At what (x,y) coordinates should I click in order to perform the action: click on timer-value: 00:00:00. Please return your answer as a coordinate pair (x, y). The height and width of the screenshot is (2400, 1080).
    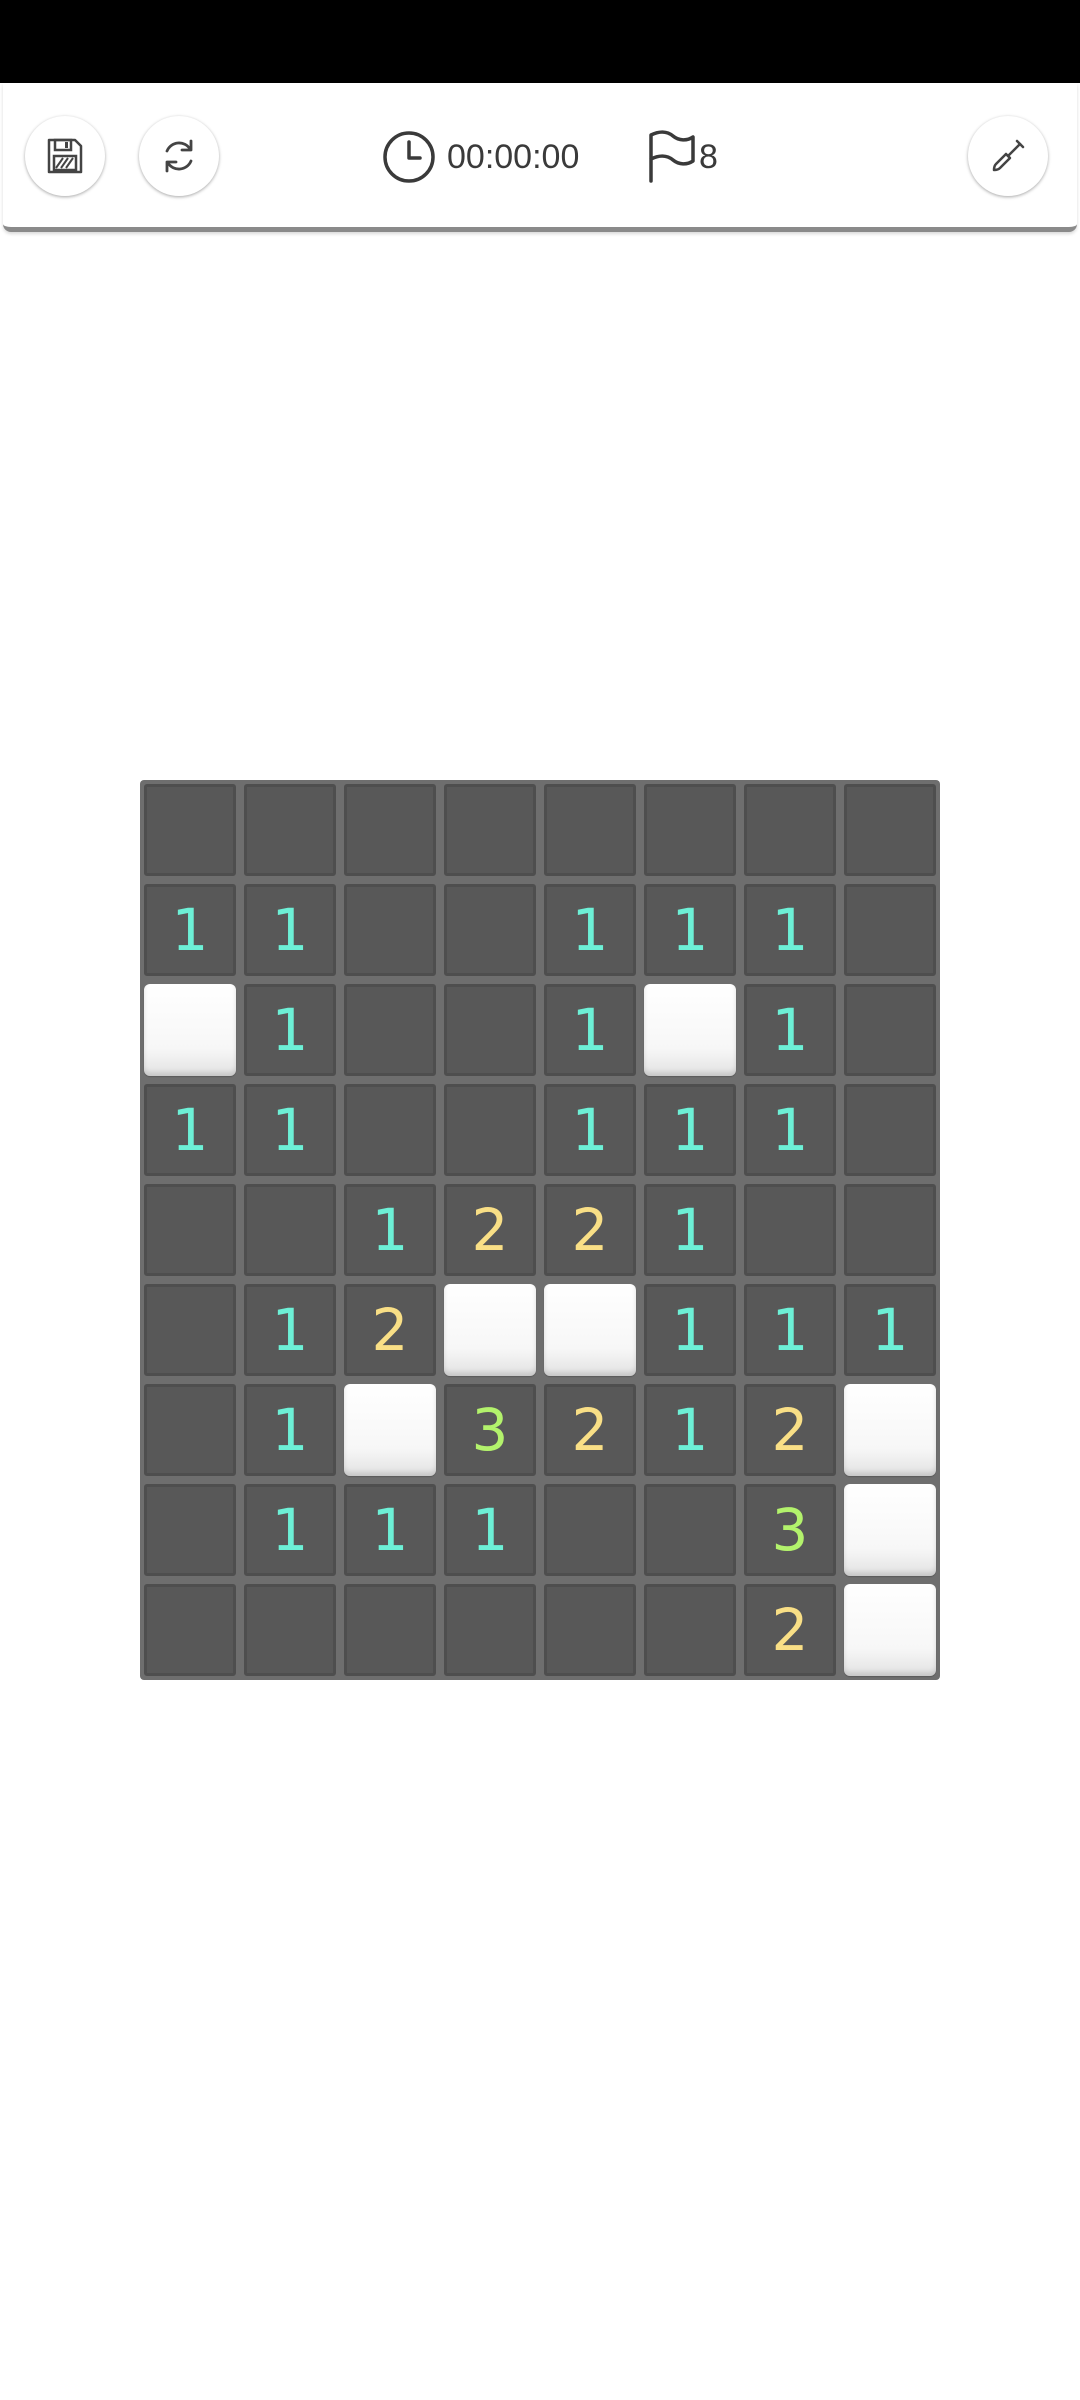
    Looking at the image, I should click on (513, 156).